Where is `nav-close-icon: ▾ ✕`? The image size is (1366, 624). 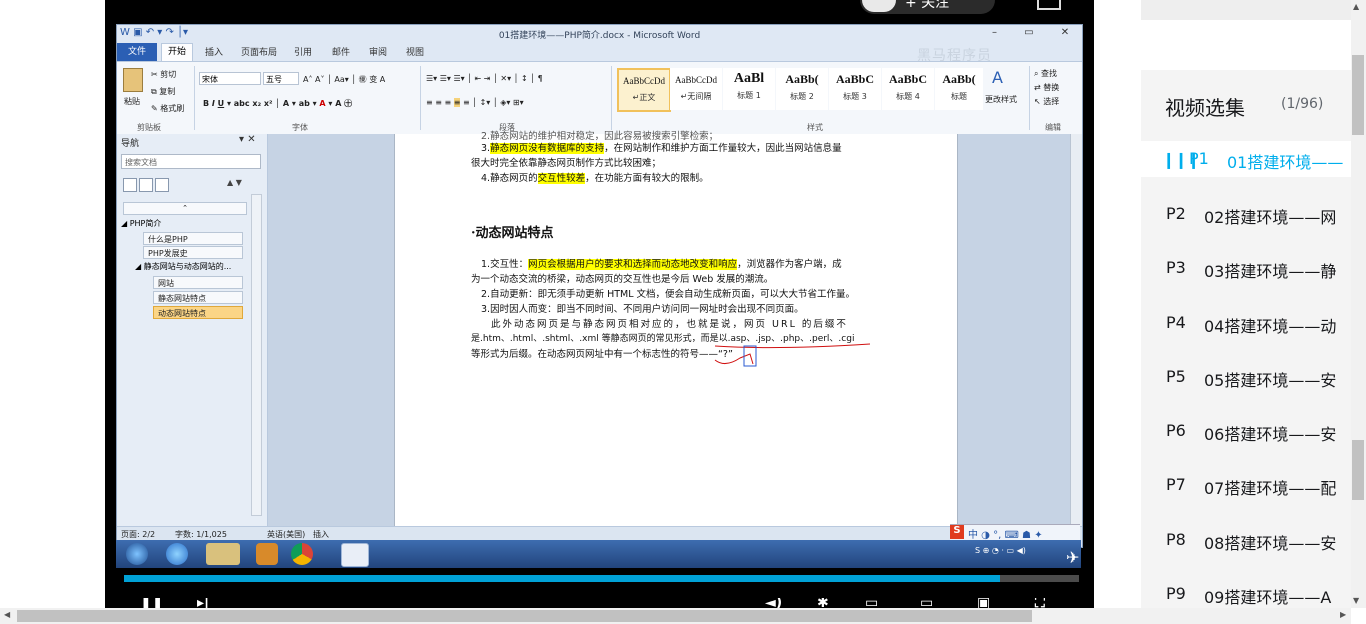
nav-close-icon: ▾ ✕ is located at coordinates (247, 139).